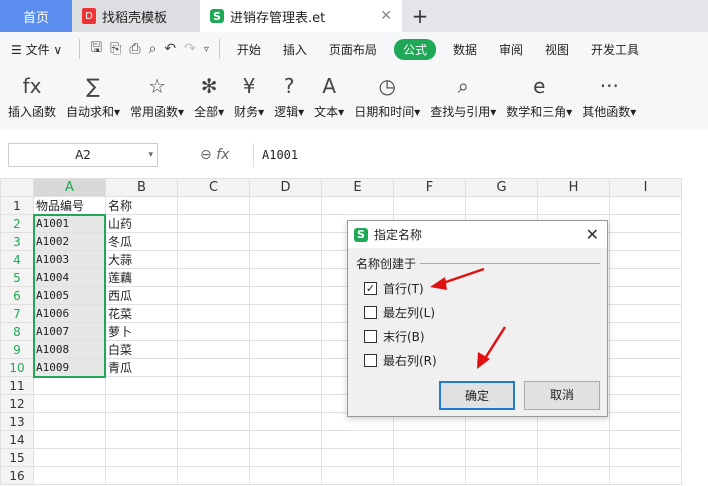  What do you see at coordinates (17, 367) in the screenshot?
I see `row-header: 10` at bounding box center [17, 367].